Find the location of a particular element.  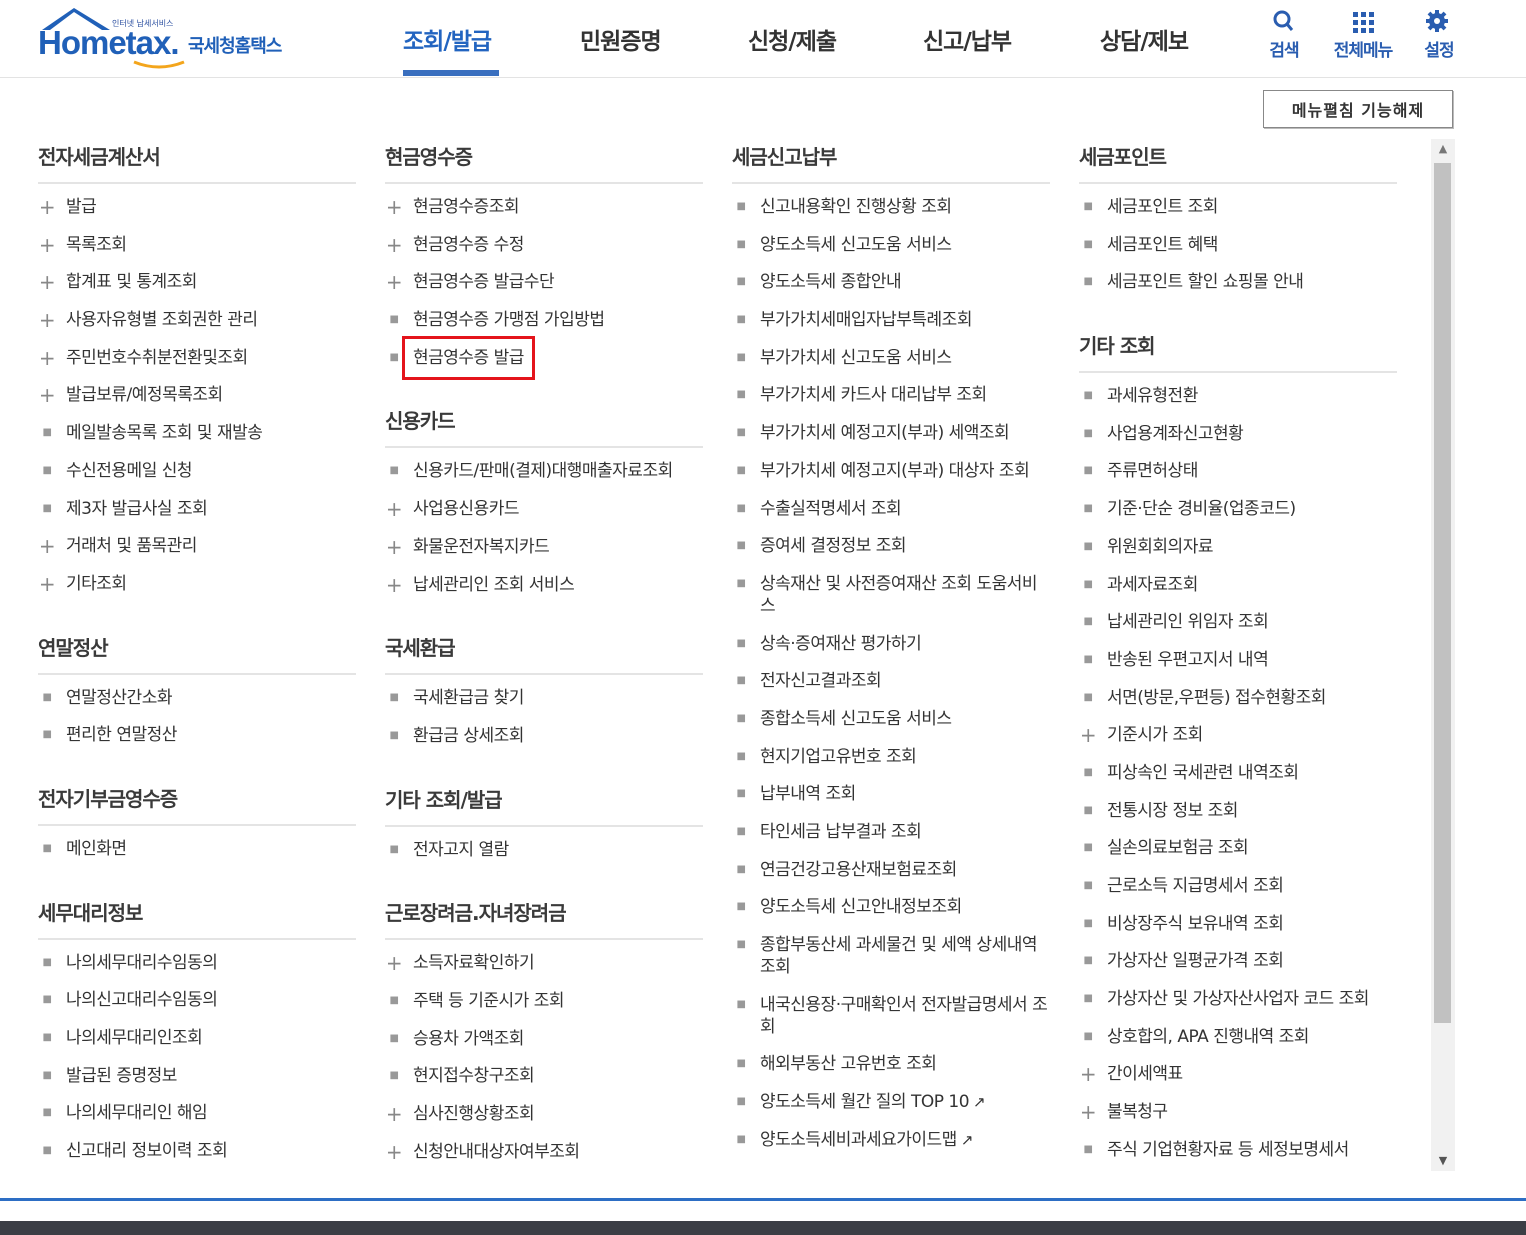

menu-item: ■ 증여세 결정정보 조회 is located at coordinates (891, 546).